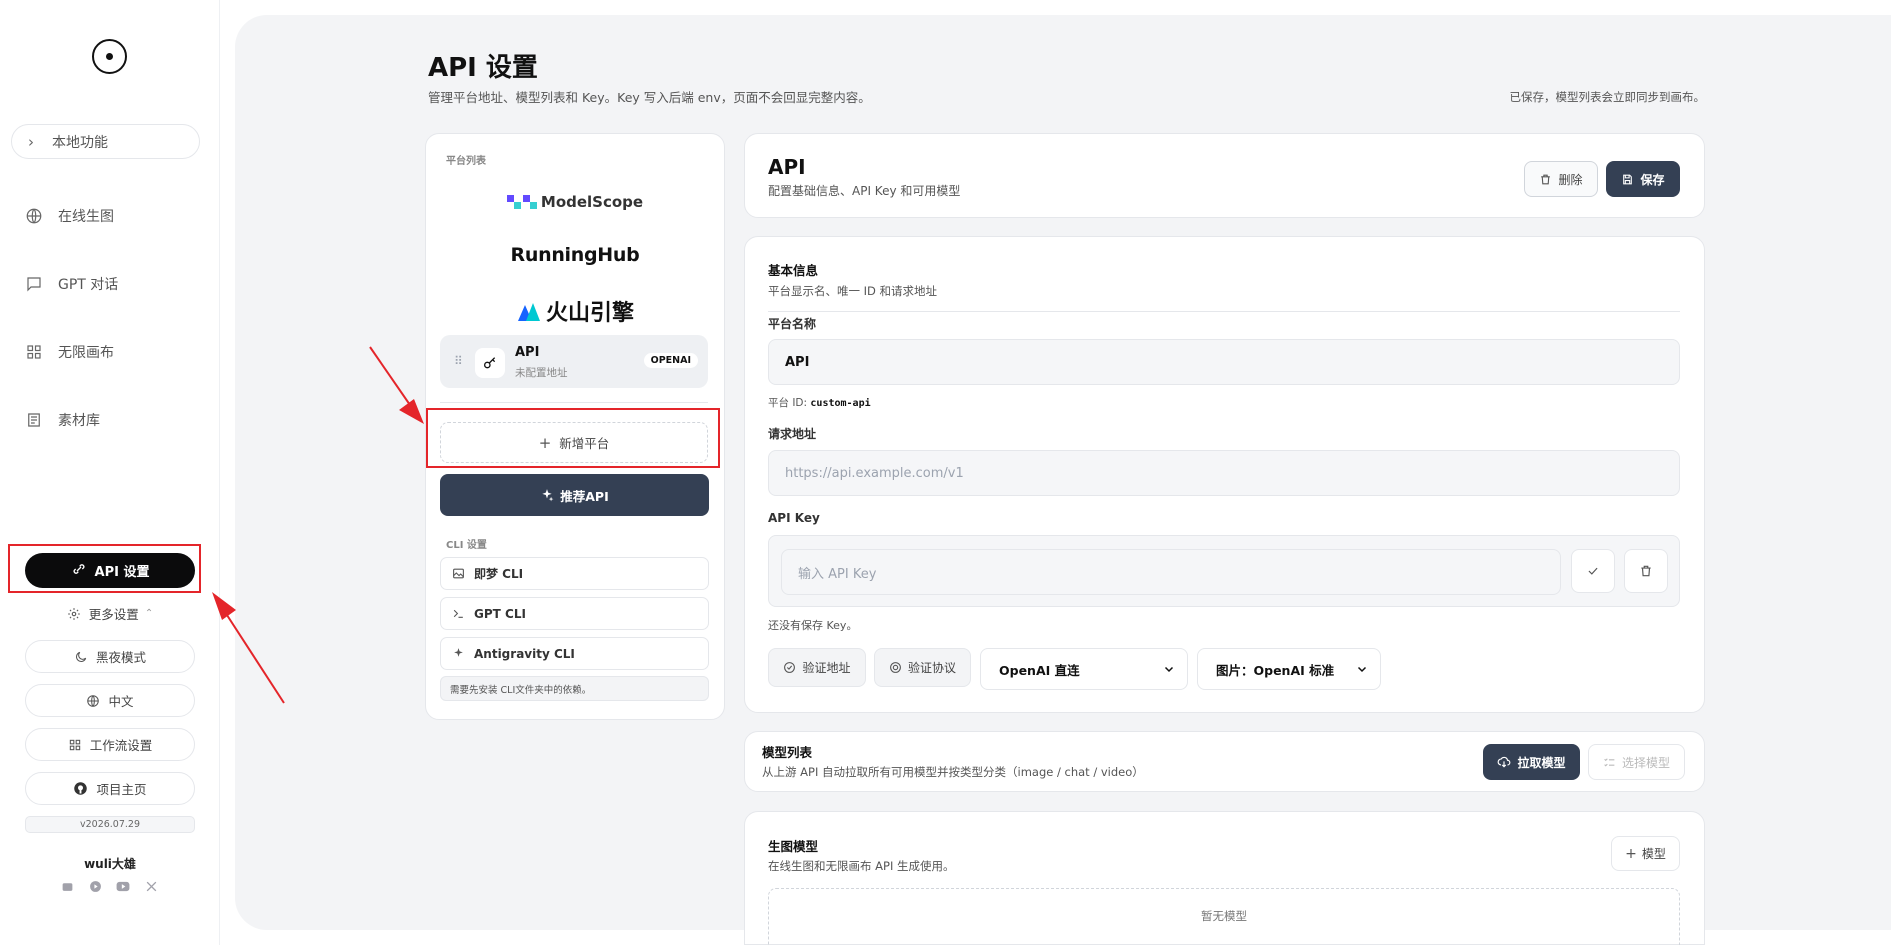 The height and width of the screenshot is (945, 1891). I want to click on platform-id-value: custom-api, so click(840, 403).